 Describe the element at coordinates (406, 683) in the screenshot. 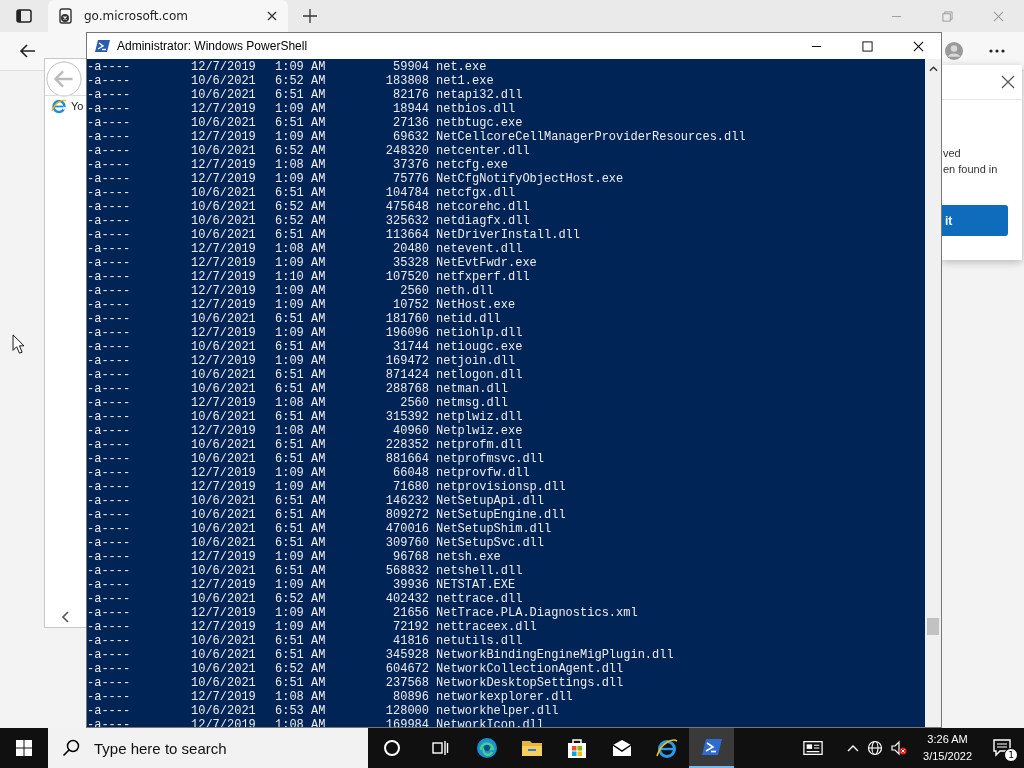

I see `file-size: 237568` at that location.